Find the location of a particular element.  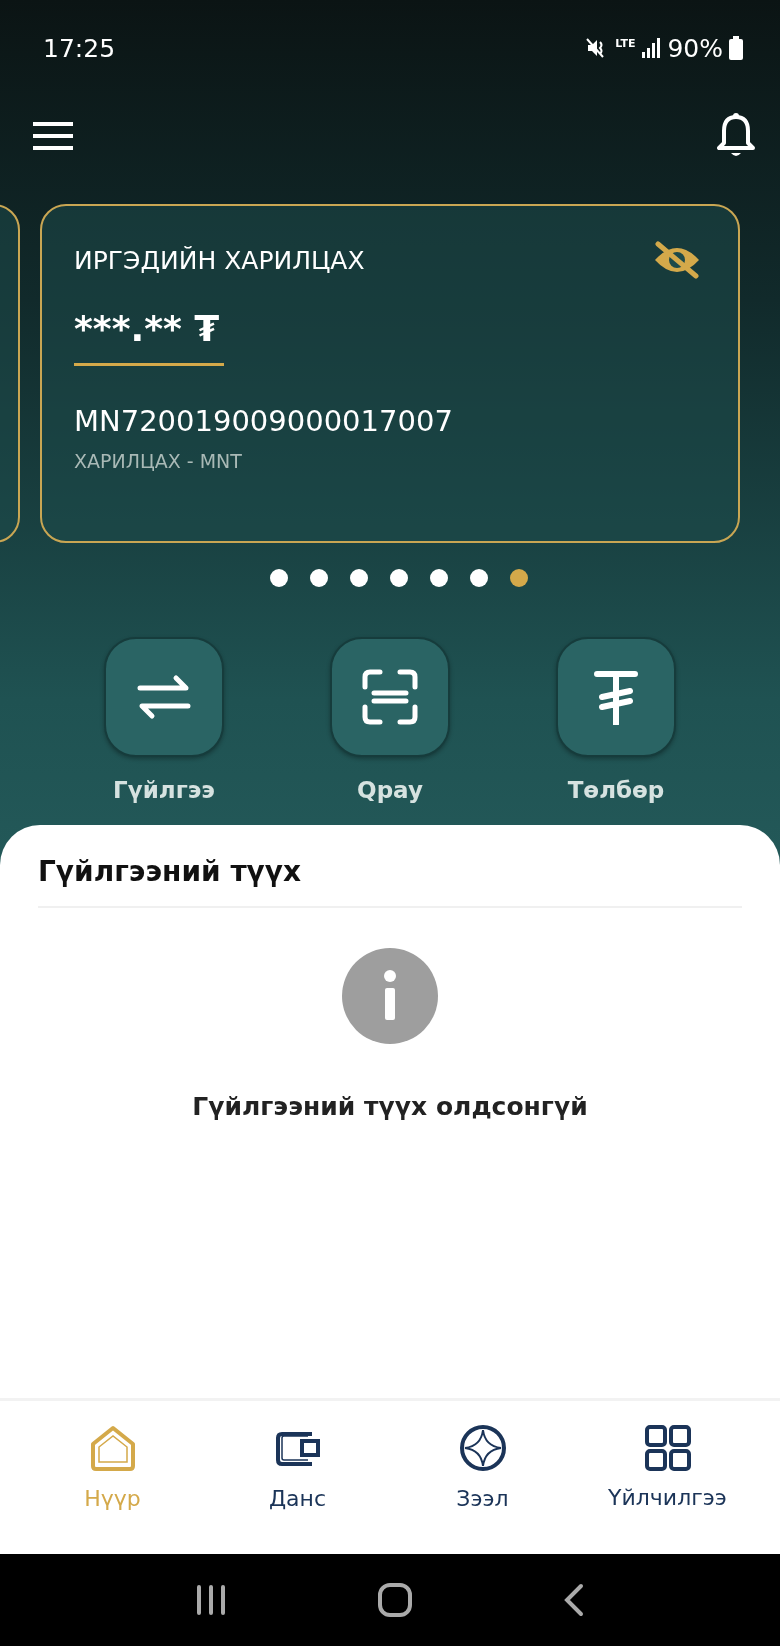

account-number: MN720019009000017007 is located at coordinates (263, 421).